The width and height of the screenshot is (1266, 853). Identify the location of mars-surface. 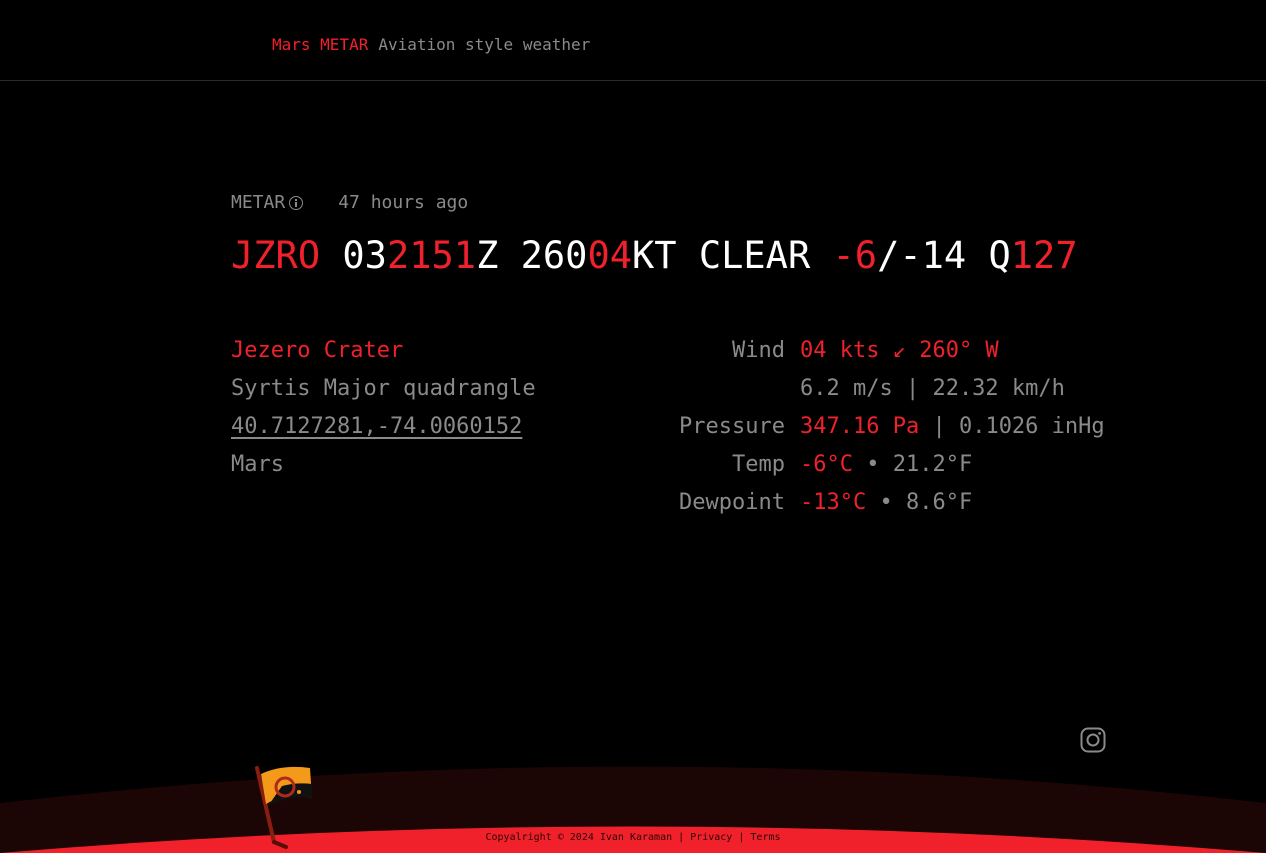
(633, 809).